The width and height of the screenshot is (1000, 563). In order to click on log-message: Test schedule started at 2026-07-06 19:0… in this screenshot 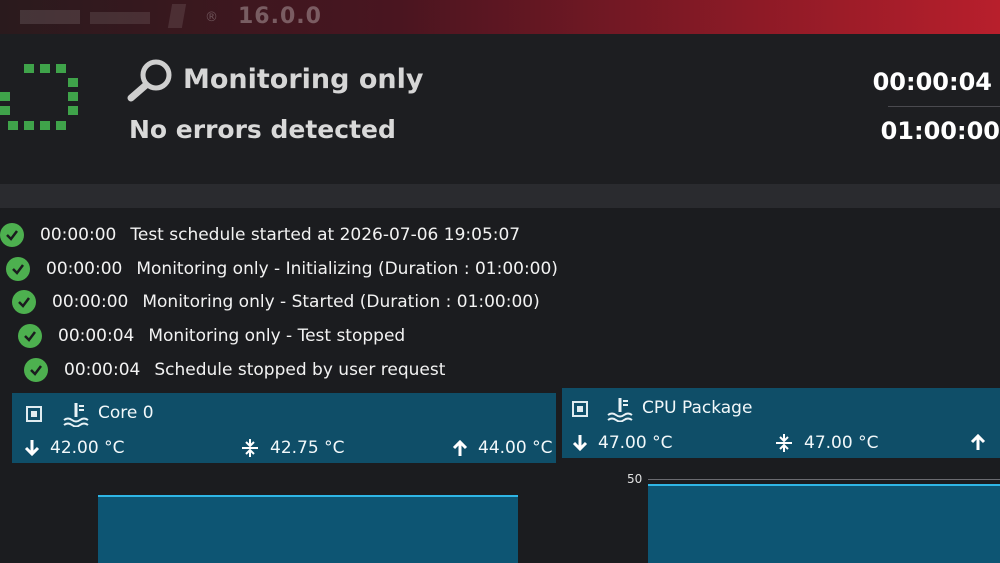, I will do `click(325, 235)`.